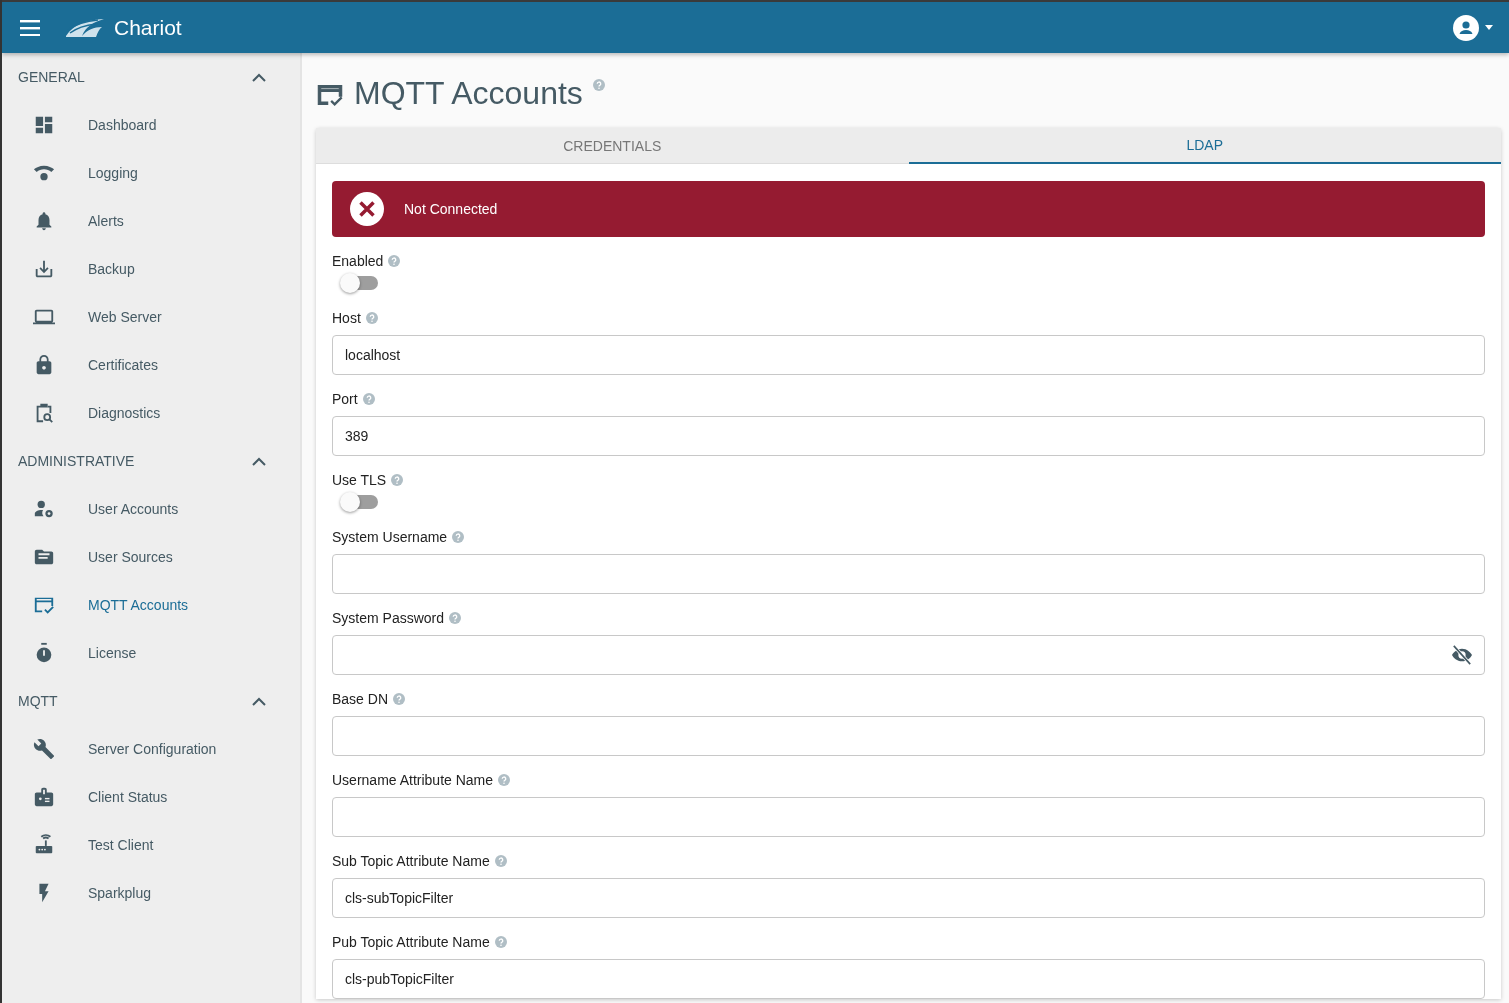  I want to click on section-heading: MQTT, so click(38, 701).